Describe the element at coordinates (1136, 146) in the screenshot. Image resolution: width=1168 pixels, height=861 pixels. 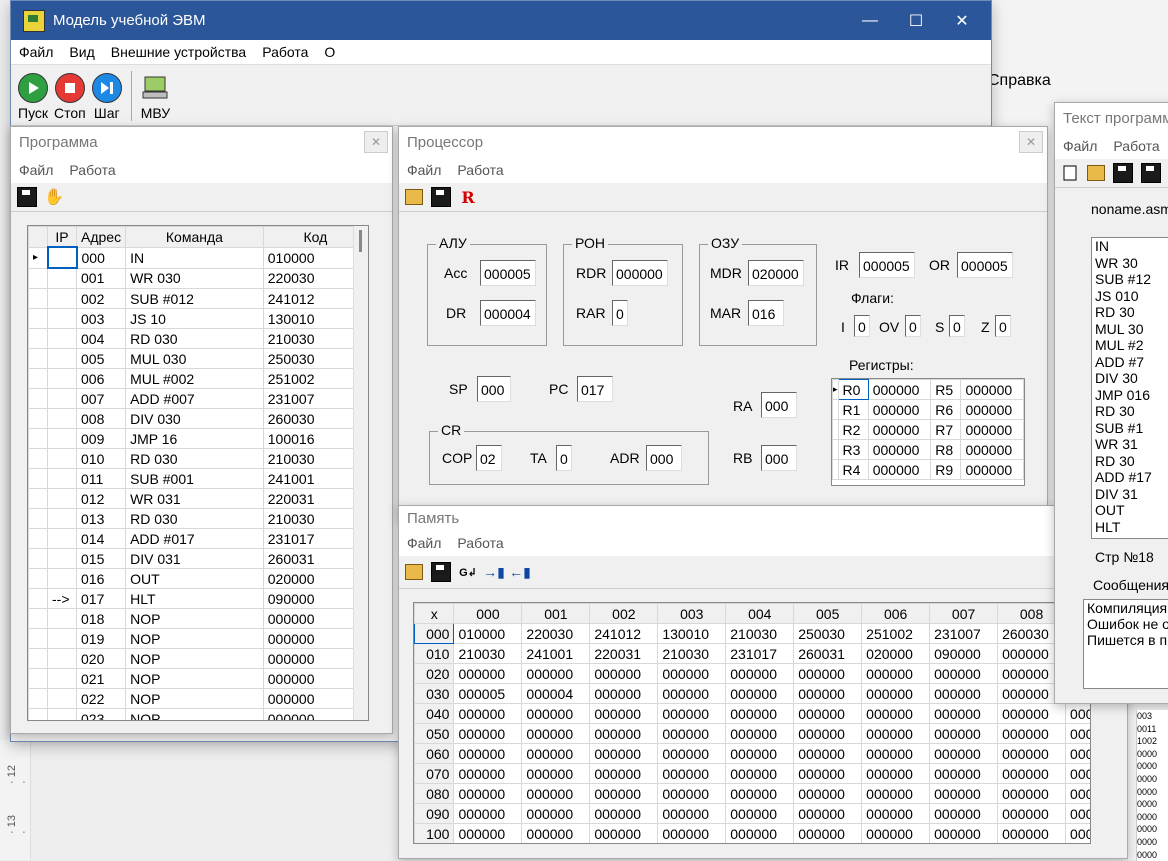
I see `text-editor-menu-work: Работа` at that location.